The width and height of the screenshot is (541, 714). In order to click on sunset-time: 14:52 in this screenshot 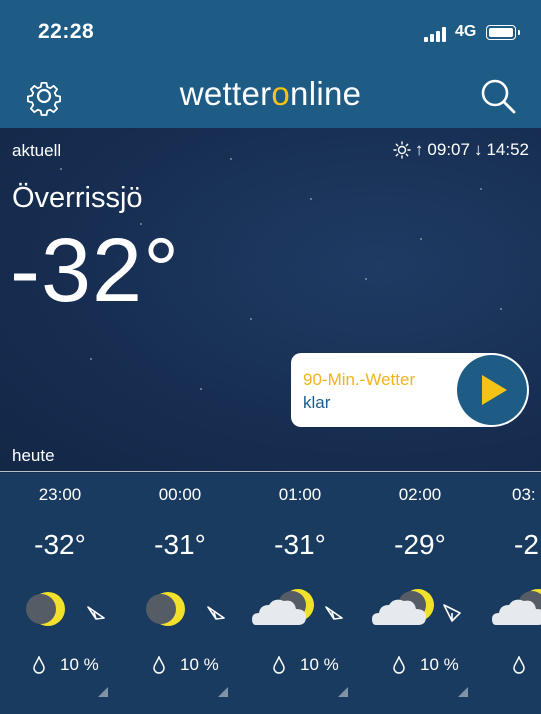, I will do `click(507, 149)`.